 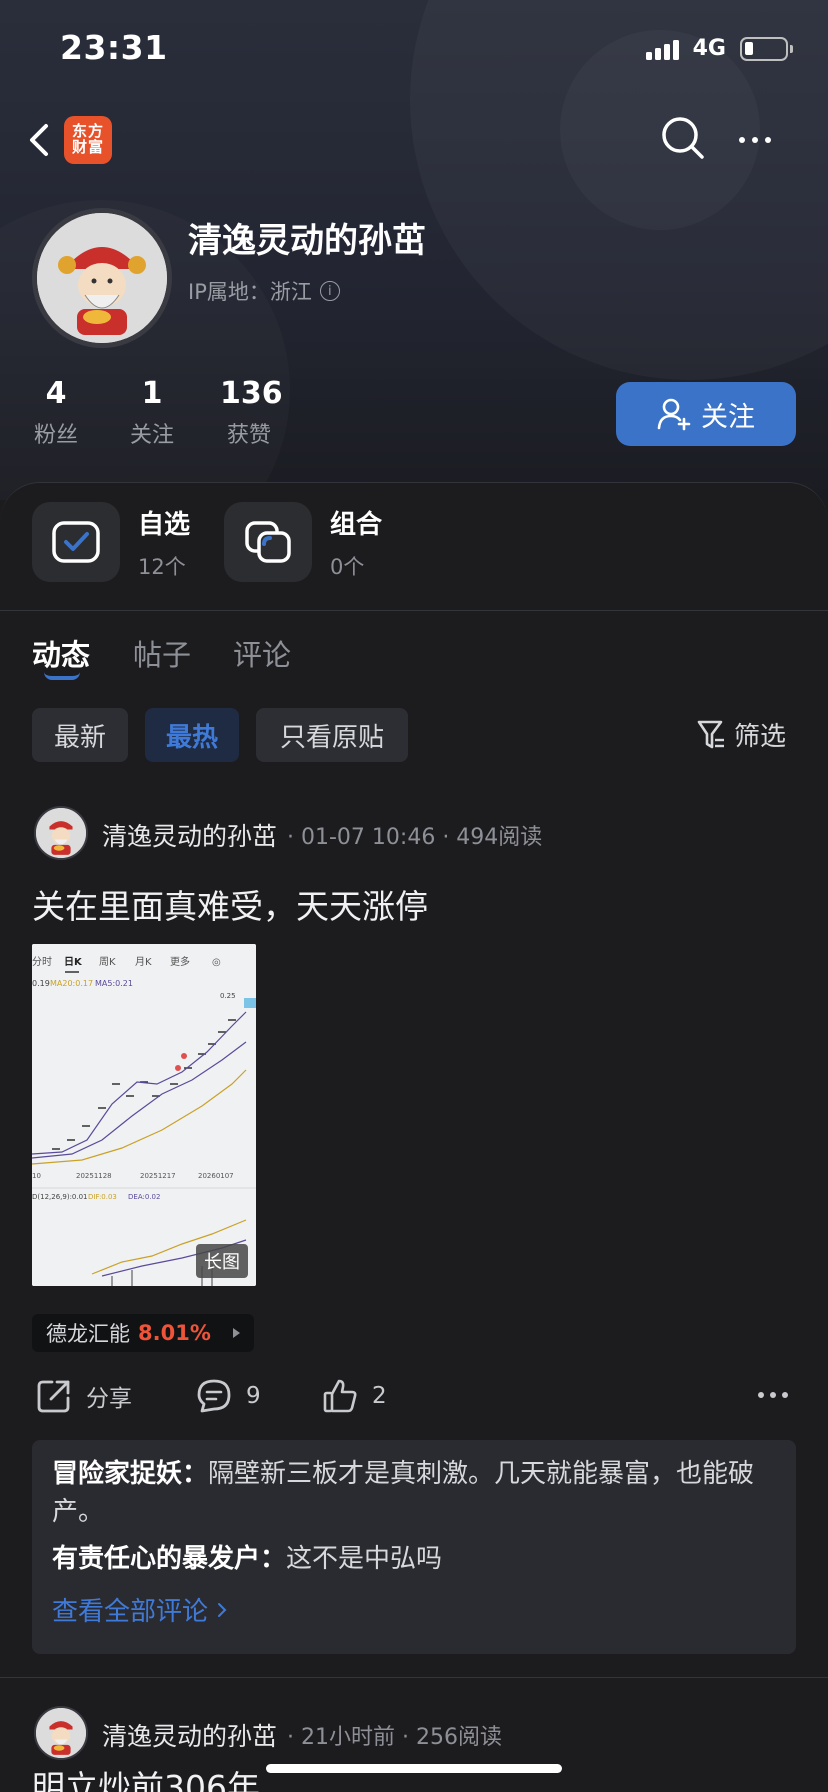 What do you see at coordinates (55, 435) in the screenshot?
I see `stat-label: 粉丝` at bounding box center [55, 435].